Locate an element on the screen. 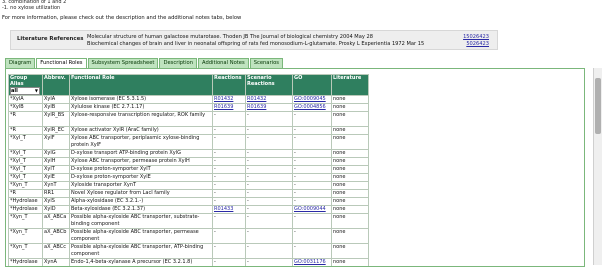  go-link: GO:0009044 is located at coordinates (310, 209).